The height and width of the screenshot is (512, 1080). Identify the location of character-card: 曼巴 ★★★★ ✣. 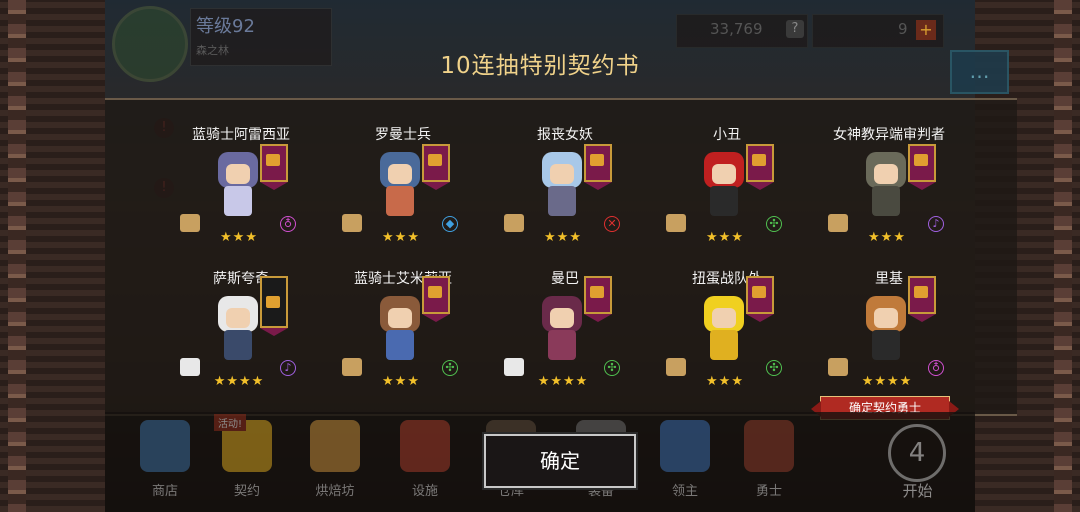
(565, 338).